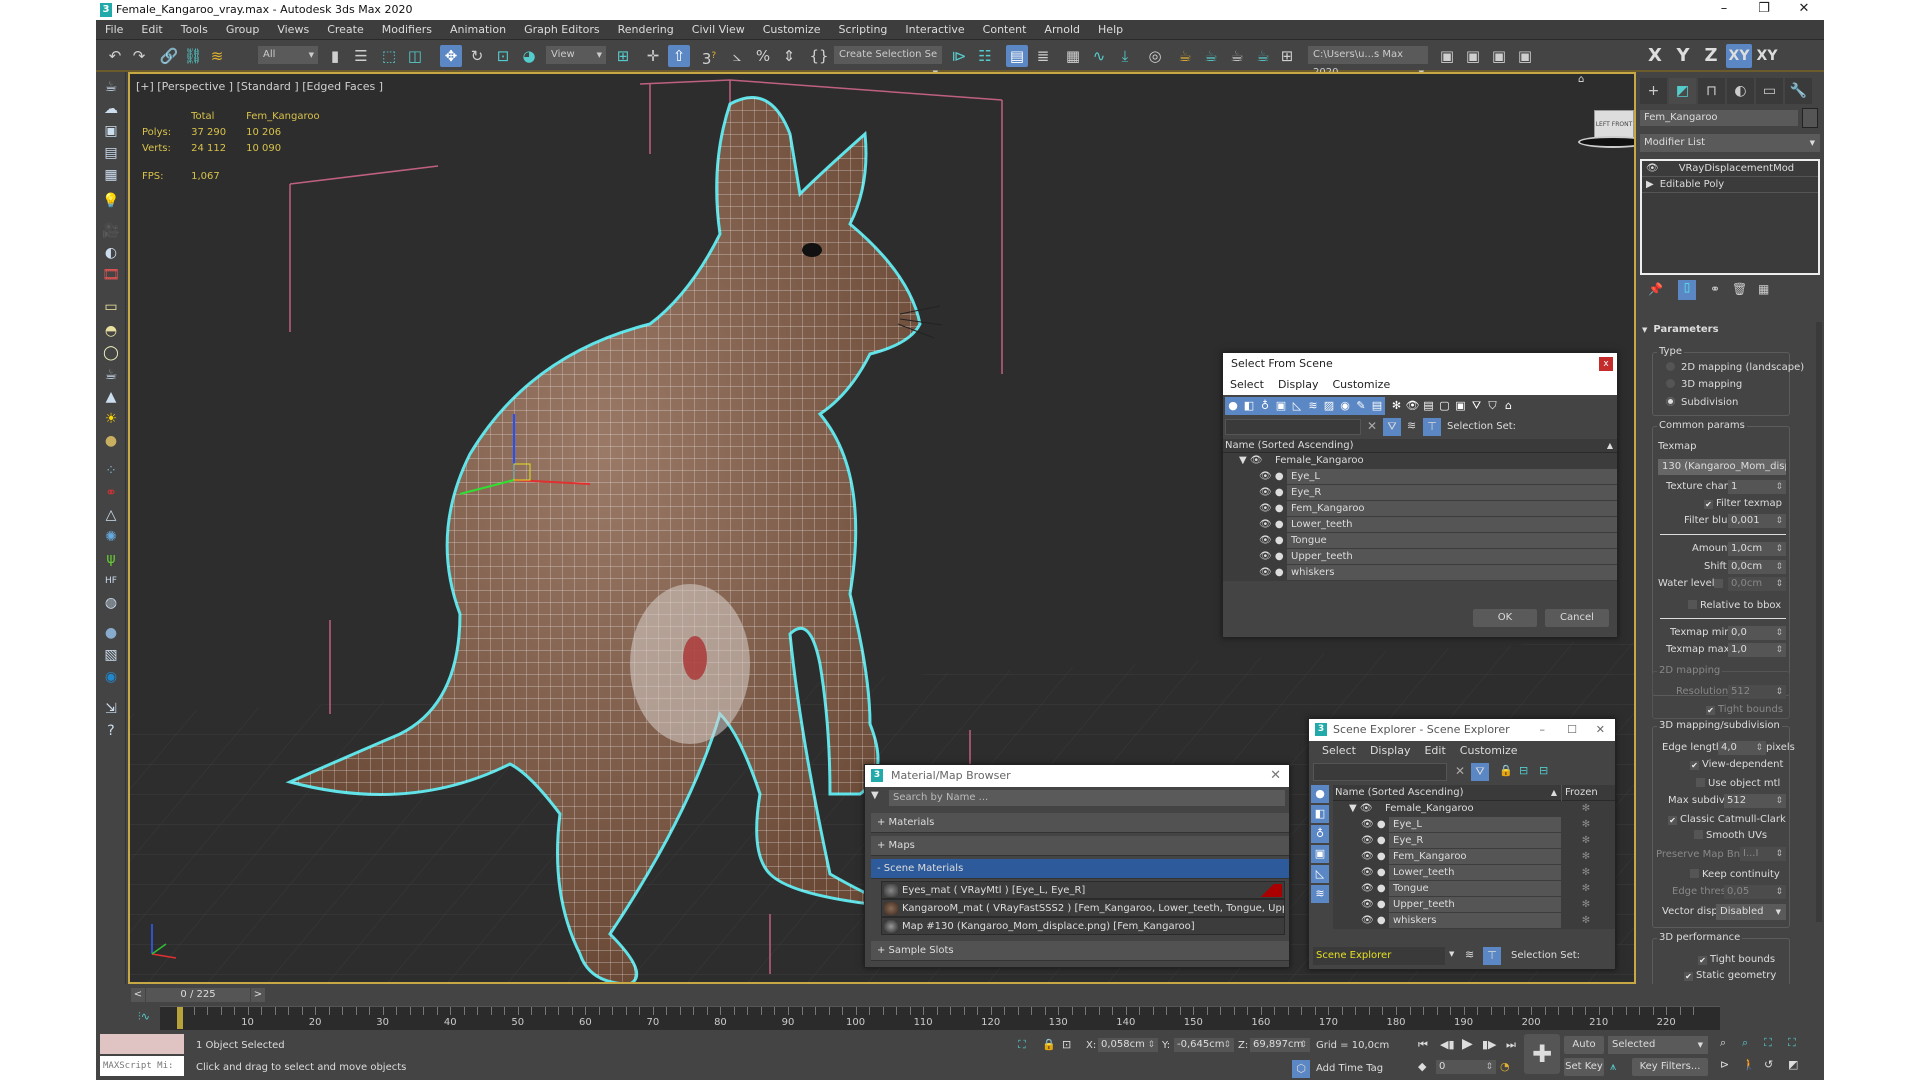  I want to click on shapes-filter-icon: ◧, so click(1249, 406).